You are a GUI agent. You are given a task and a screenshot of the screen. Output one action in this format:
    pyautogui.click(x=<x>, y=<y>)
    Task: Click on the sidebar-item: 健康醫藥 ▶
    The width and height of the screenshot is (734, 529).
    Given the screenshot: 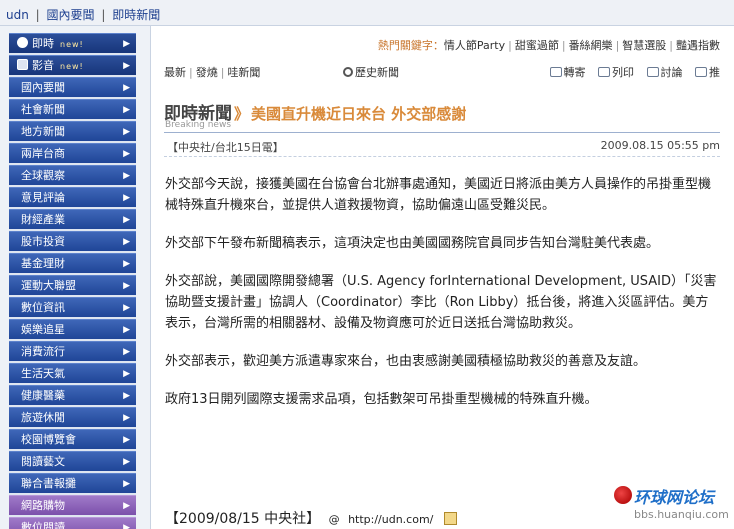 What is the action you would take?
    pyautogui.click(x=72, y=395)
    